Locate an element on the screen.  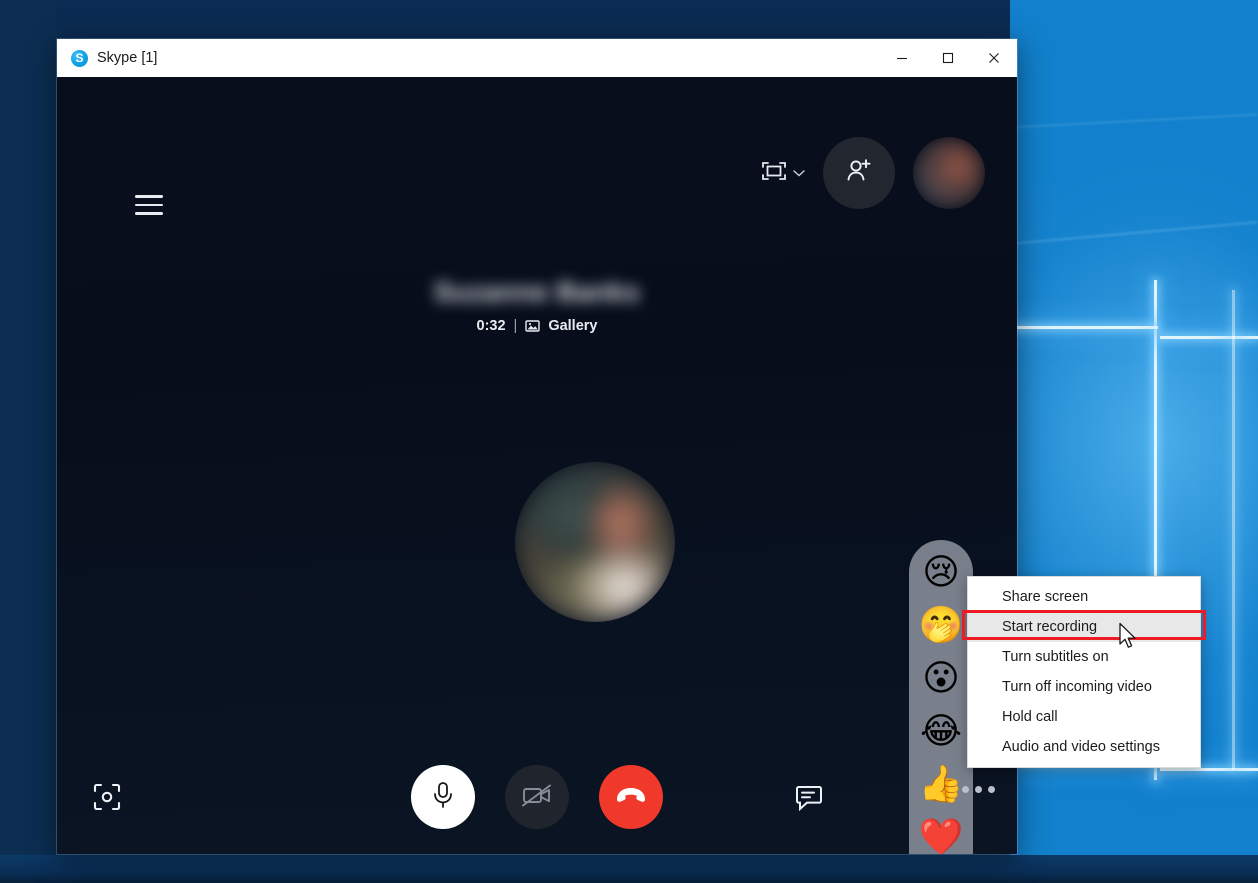
call-top-right-controls is located at coordinates (873, 173).